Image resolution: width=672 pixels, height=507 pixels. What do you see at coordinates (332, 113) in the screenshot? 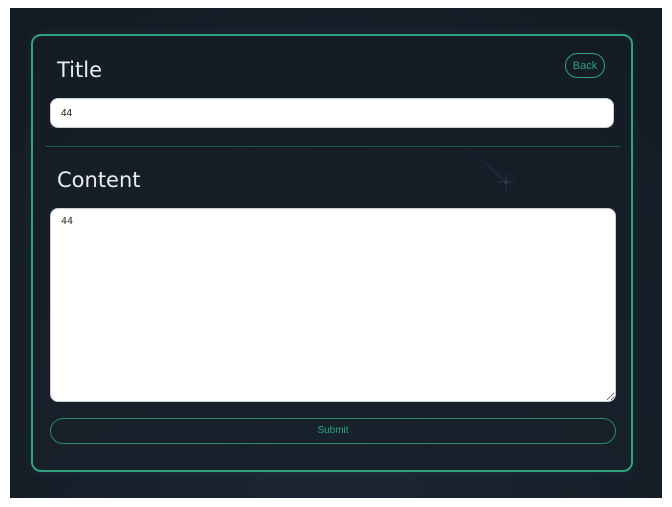
I see `title-input` at bounding box center [332, 113].